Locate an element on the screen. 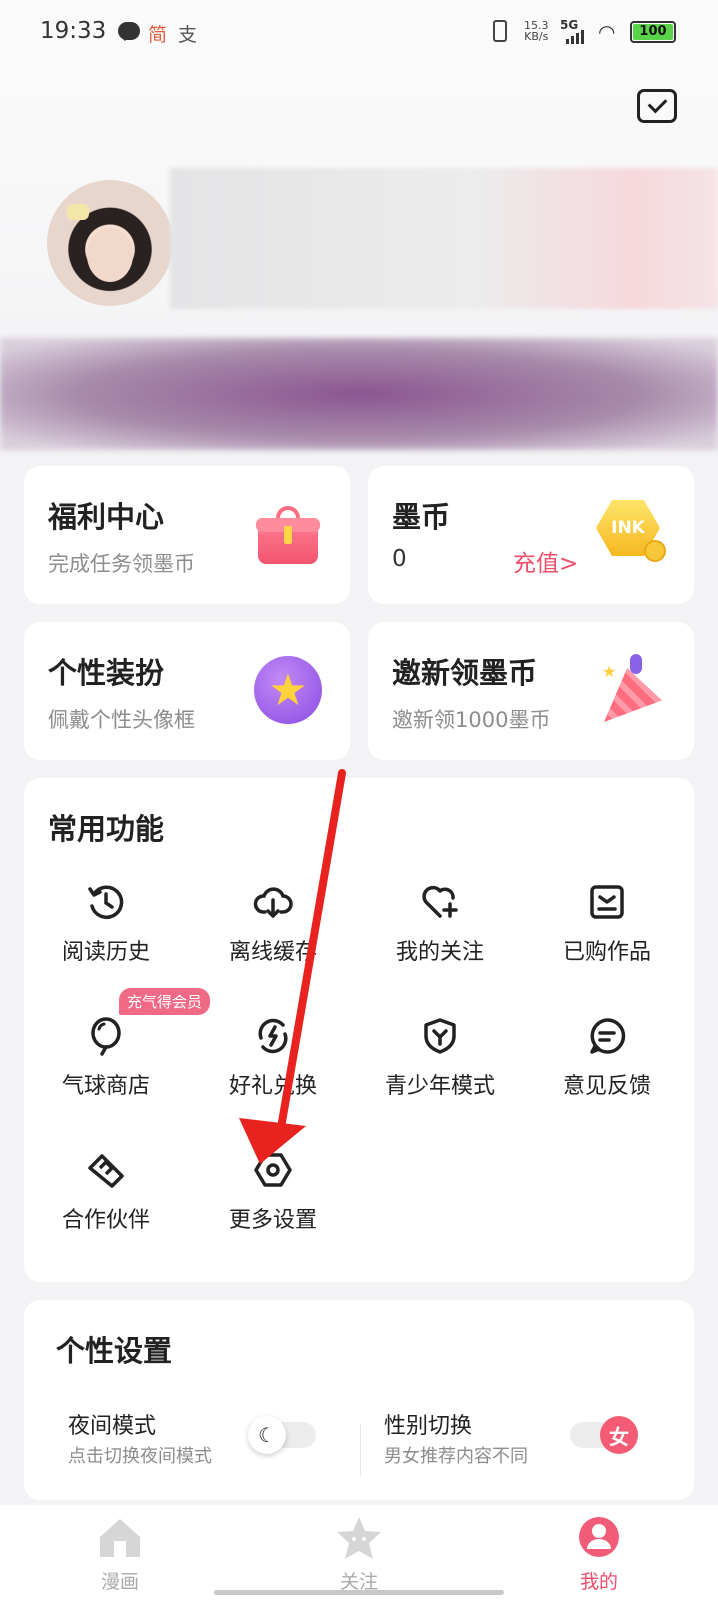 This screenshot has height=1600, width=718. function-label: 已购作品 is located at coordinates (606, 952).